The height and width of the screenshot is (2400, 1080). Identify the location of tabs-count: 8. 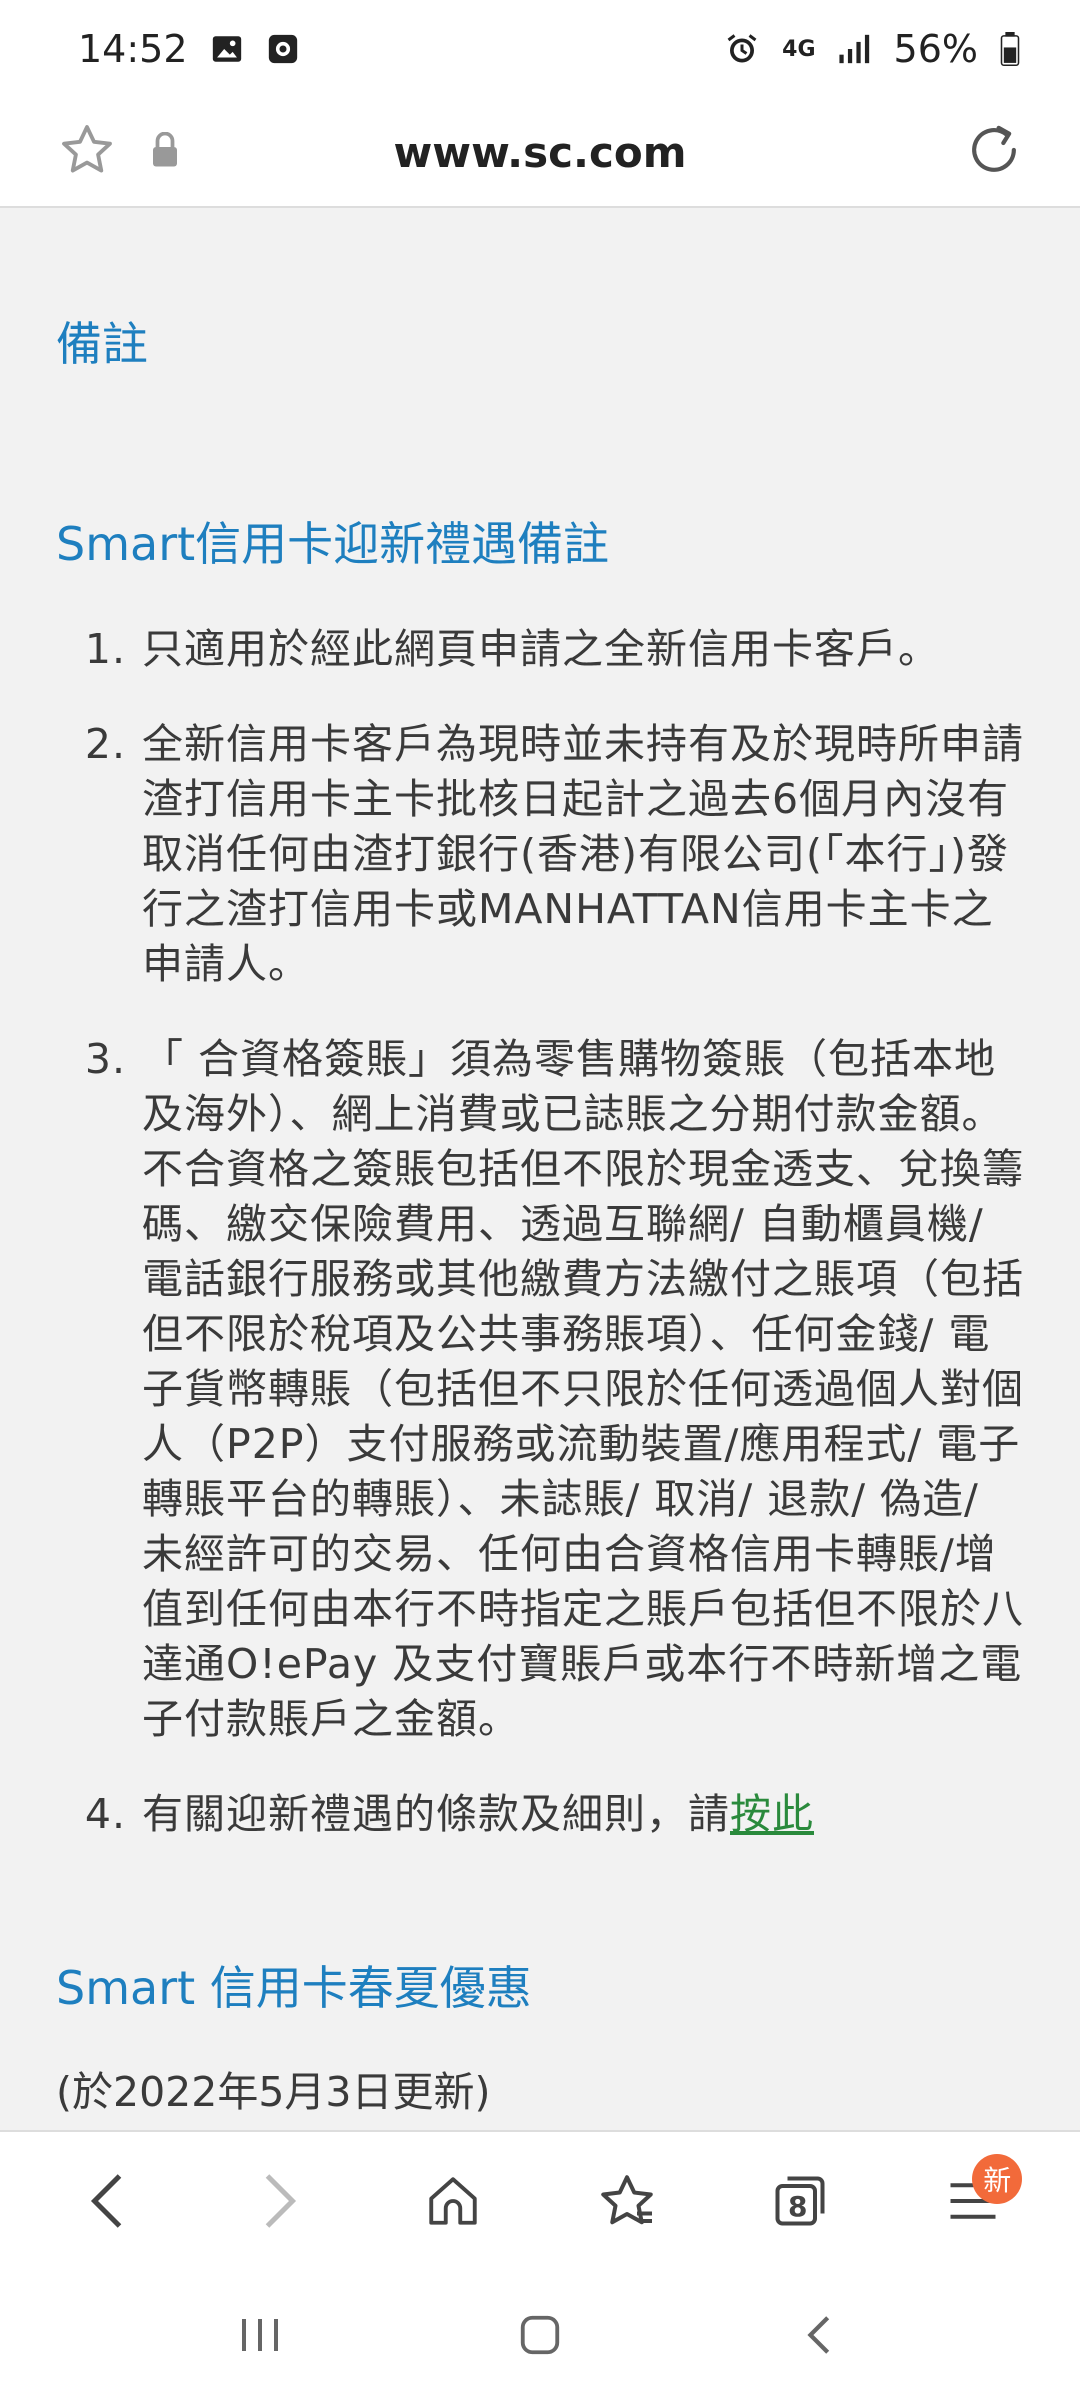
(797, 2206).